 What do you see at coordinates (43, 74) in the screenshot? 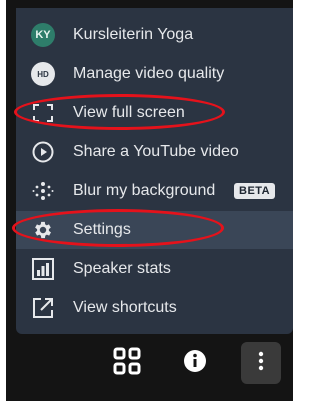
I see `hd-icon: HD` at bounding box center [43, 74].